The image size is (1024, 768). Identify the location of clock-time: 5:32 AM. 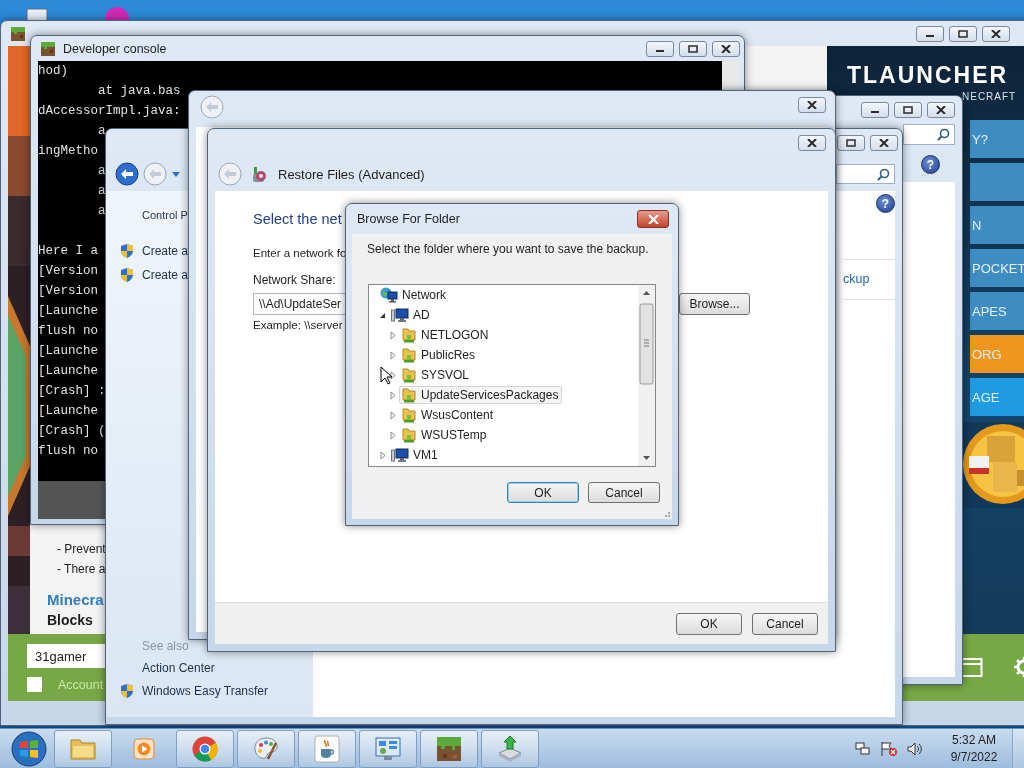
(974, 740).